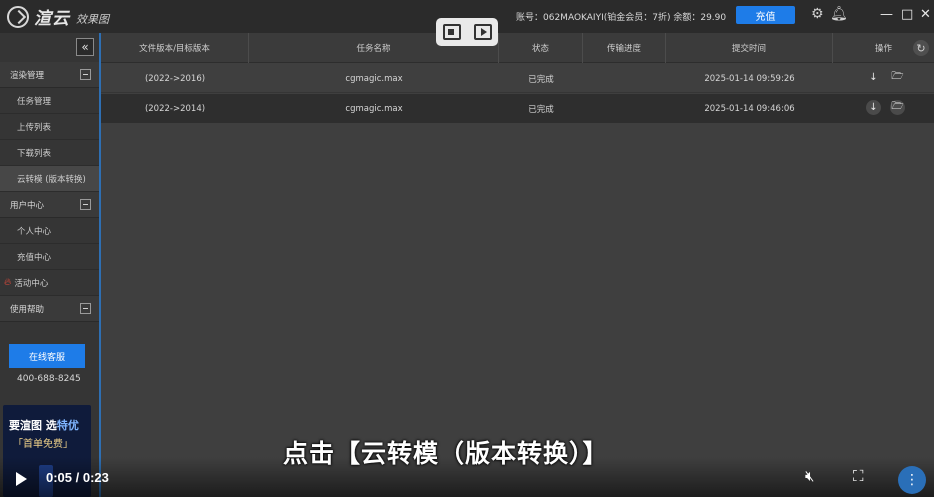 The height and width of the screenshot is (497, 934). I want to click on sidebar-item-activity: 🔥︎ 活动中心, so click(49, 283).